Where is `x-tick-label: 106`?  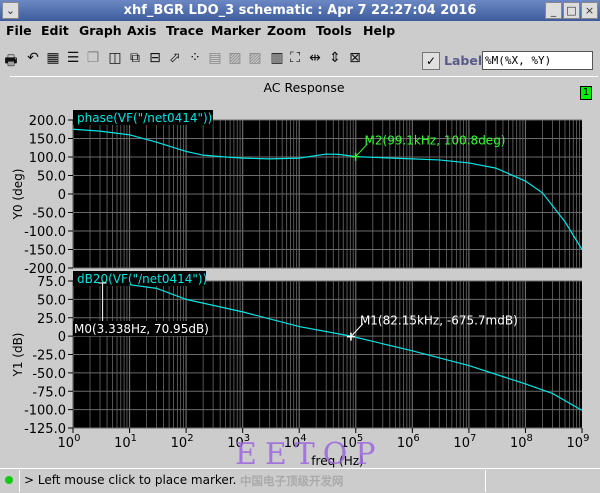 x-tick-label: 106 is located at coordinates (408, 442).